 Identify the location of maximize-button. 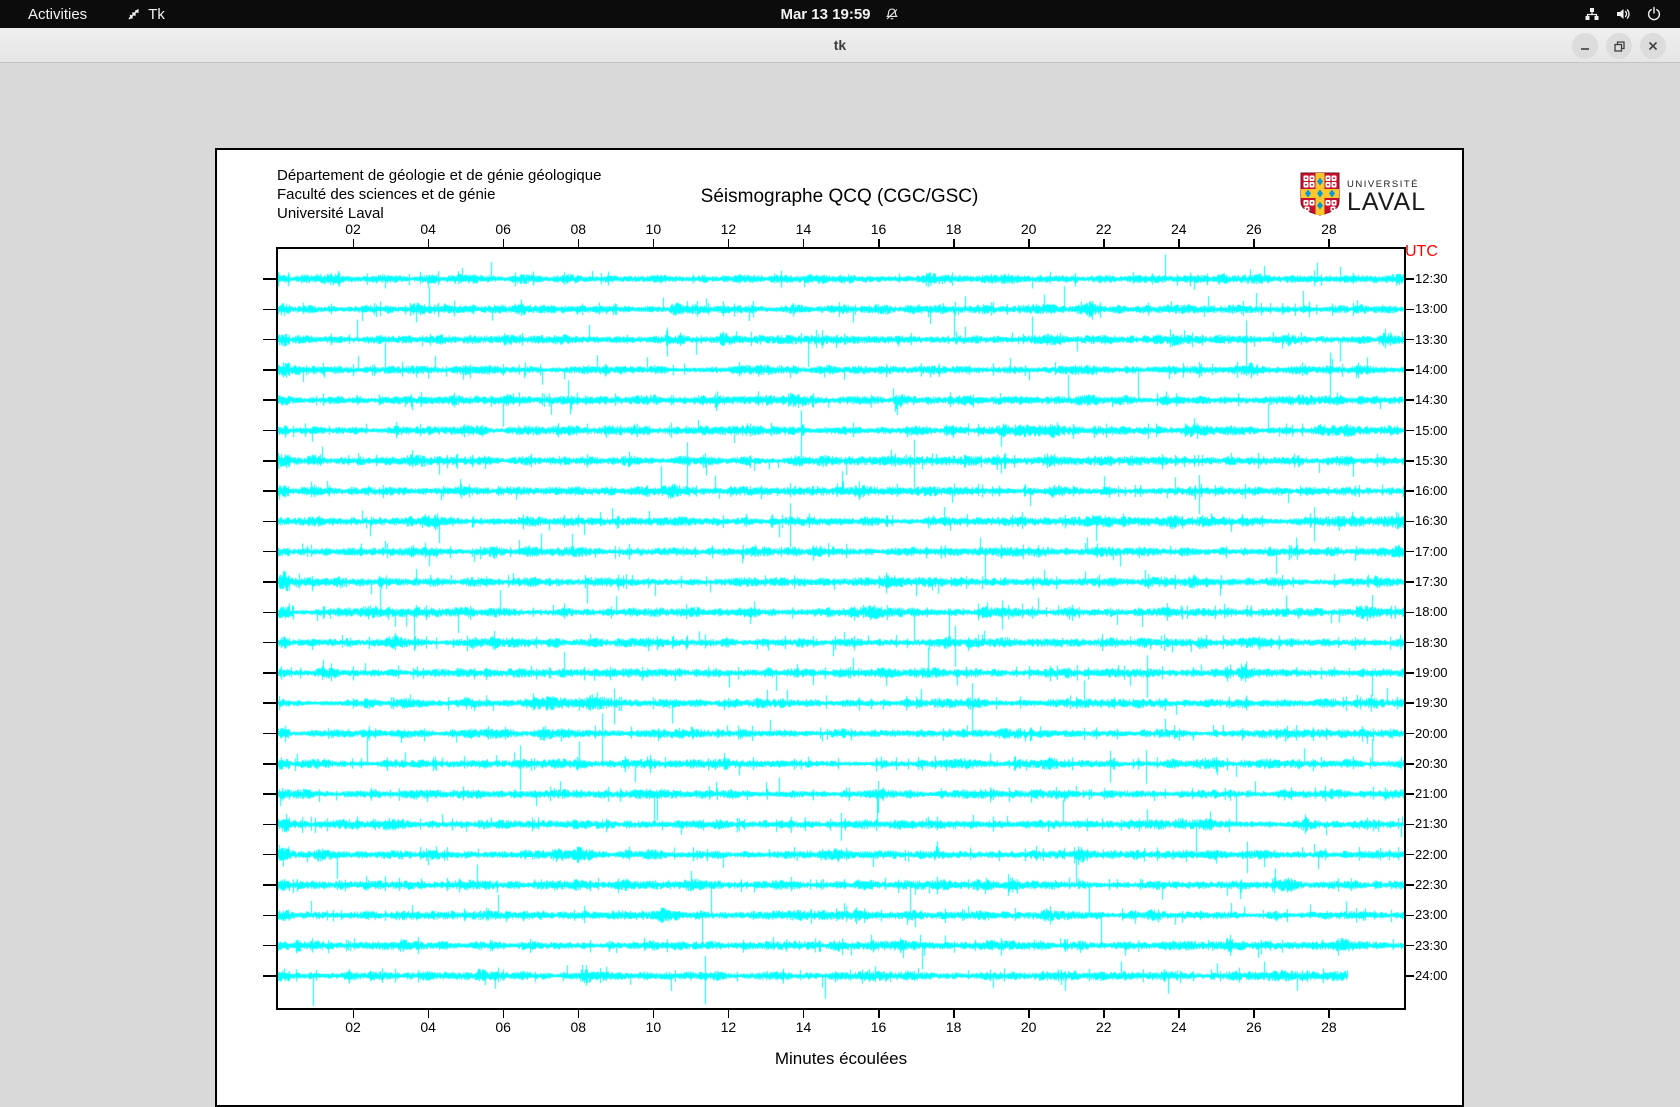
(1619, 46).